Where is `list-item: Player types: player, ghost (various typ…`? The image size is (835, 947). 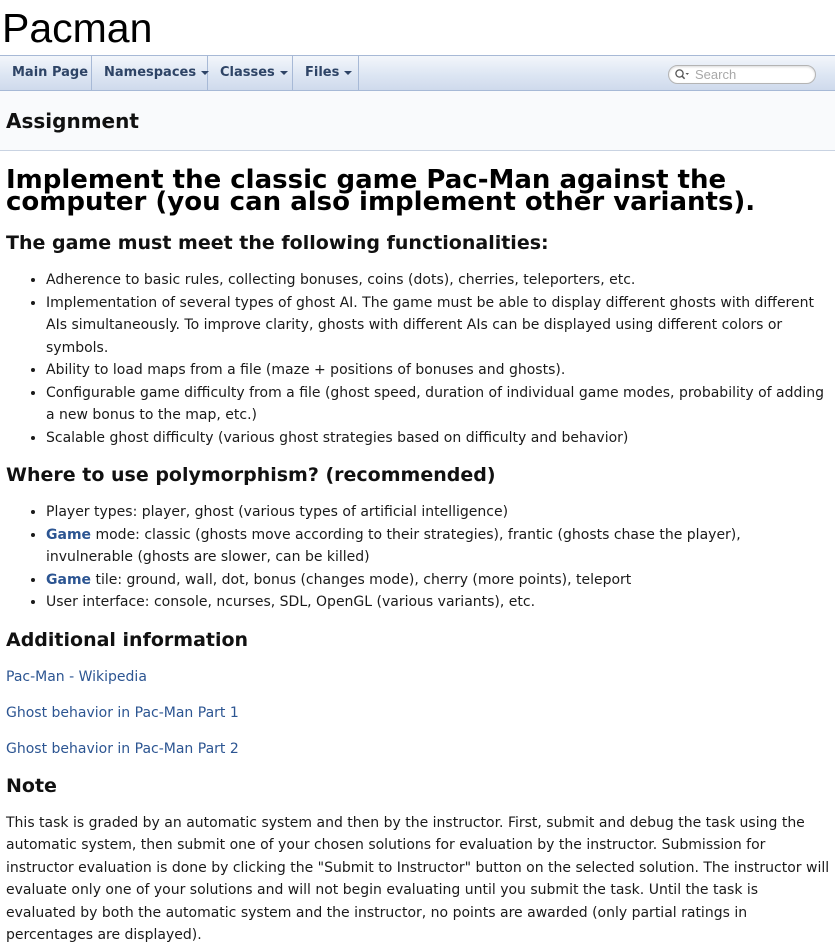 list-item: Player types: player, ghost (various typ… is located at coordinates (438, 512).